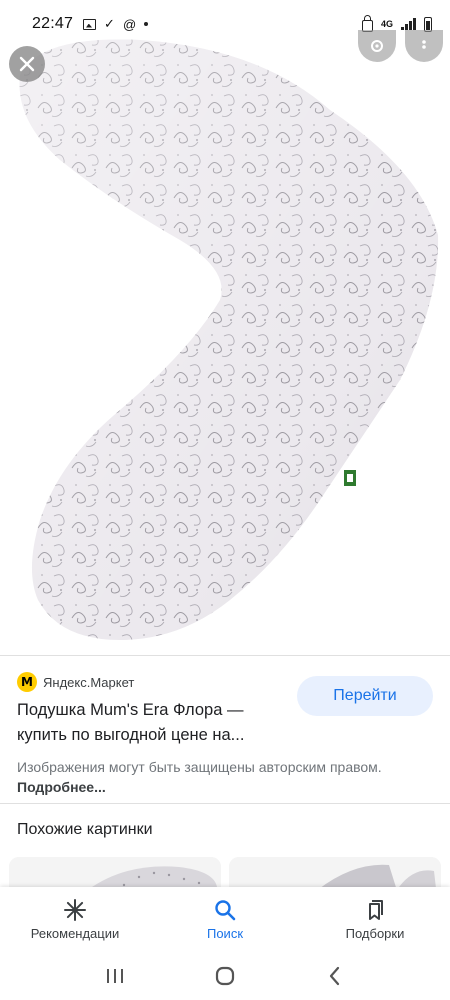 The image size is (450, 1000). Describe the element at coordinates (377, 46) in the screenshot. I see `lens-icon` at that location.